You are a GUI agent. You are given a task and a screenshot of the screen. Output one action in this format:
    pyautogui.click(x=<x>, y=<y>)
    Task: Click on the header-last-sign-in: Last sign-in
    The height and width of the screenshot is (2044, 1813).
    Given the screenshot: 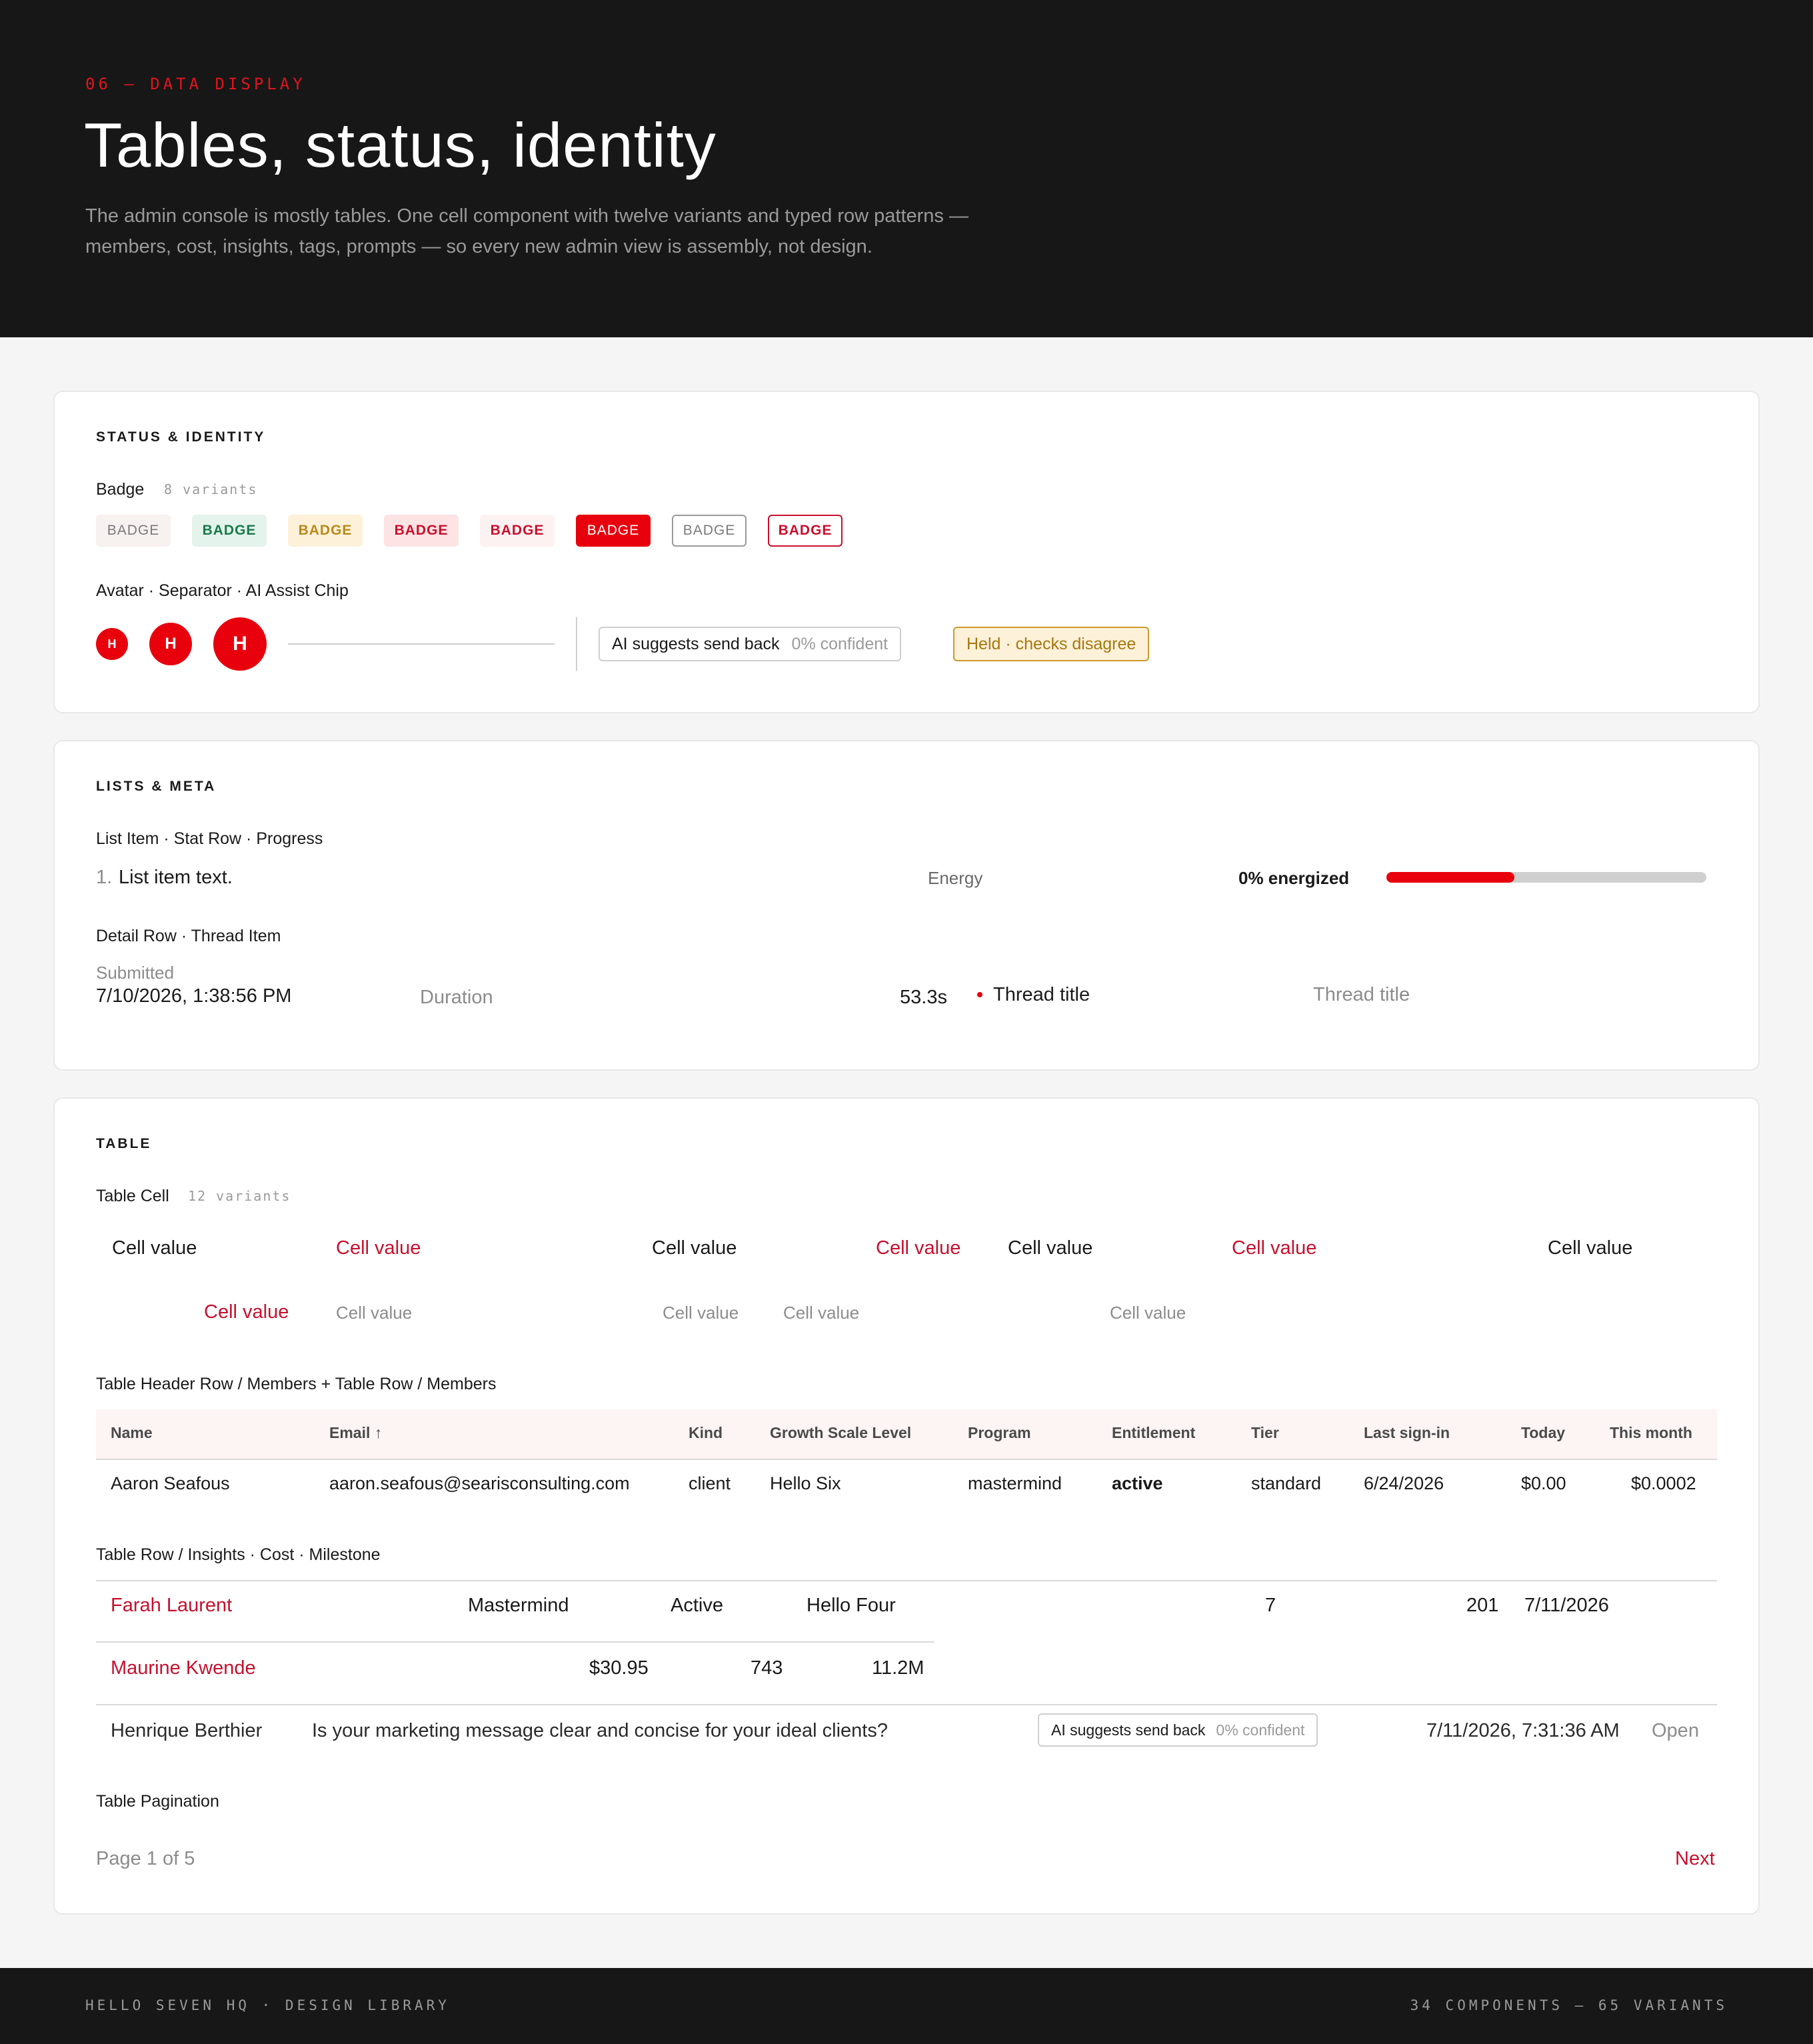 What is the action you would take?
    pyautogui.click(x=1407, y=1433)
    